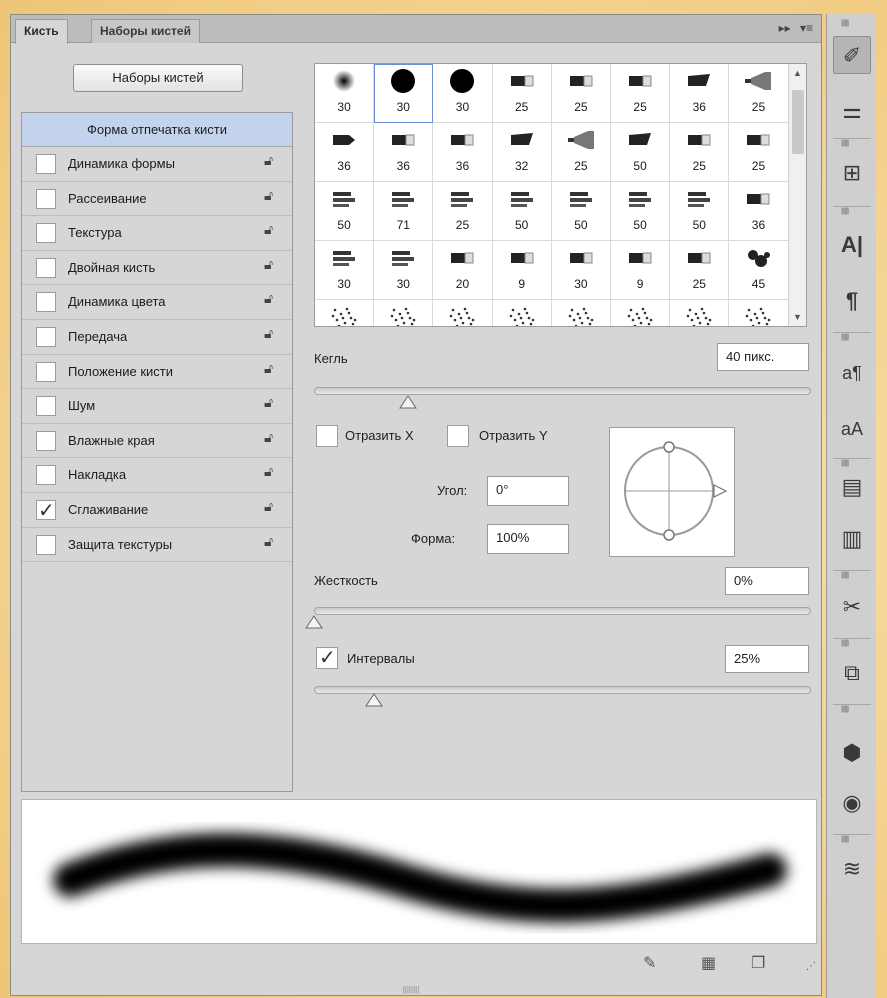 The width and height of the screenshot is (887, 998). Describe the element at coordinates (758, 963) in the screenshot. I see `create-brush-icon: ❐` at that location.